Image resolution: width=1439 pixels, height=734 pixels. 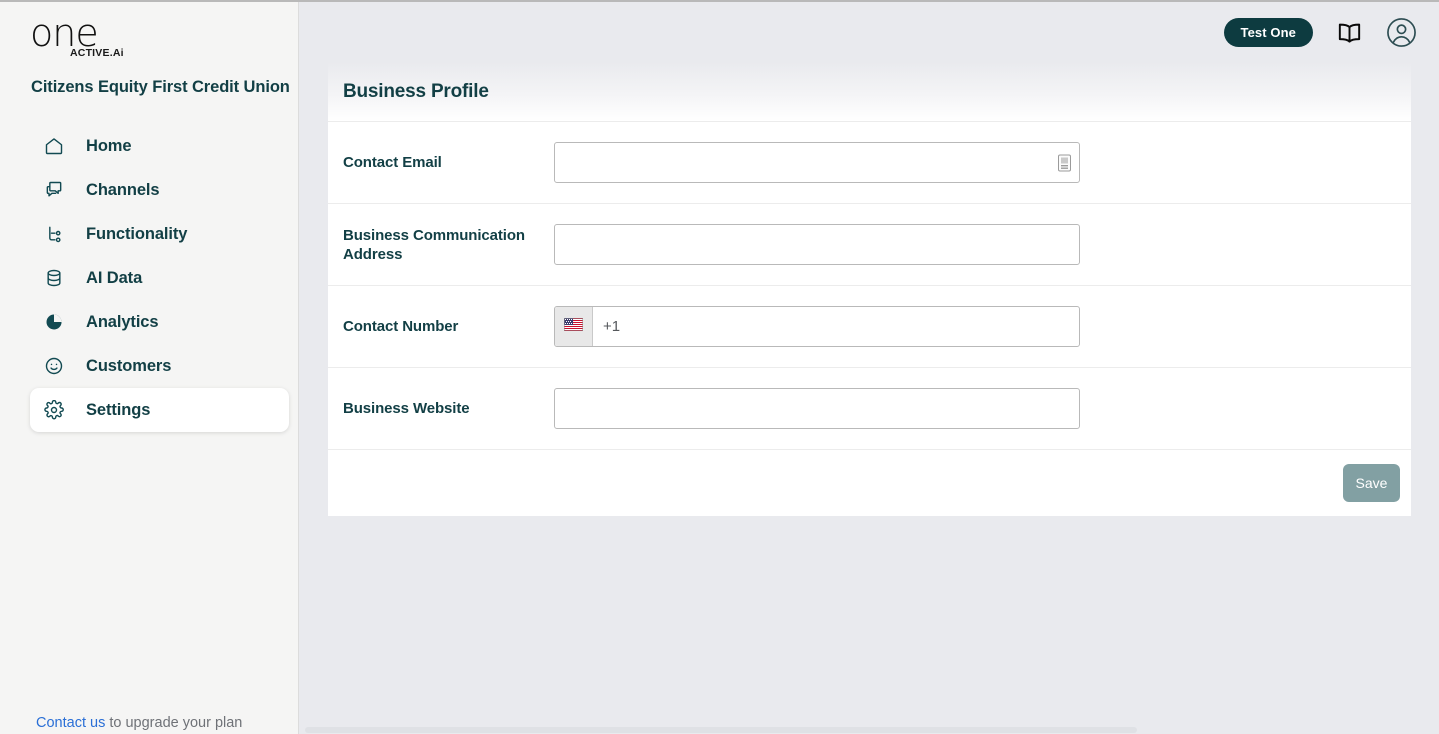 I want to click on contact-number-input, so click(x=836, y=326).